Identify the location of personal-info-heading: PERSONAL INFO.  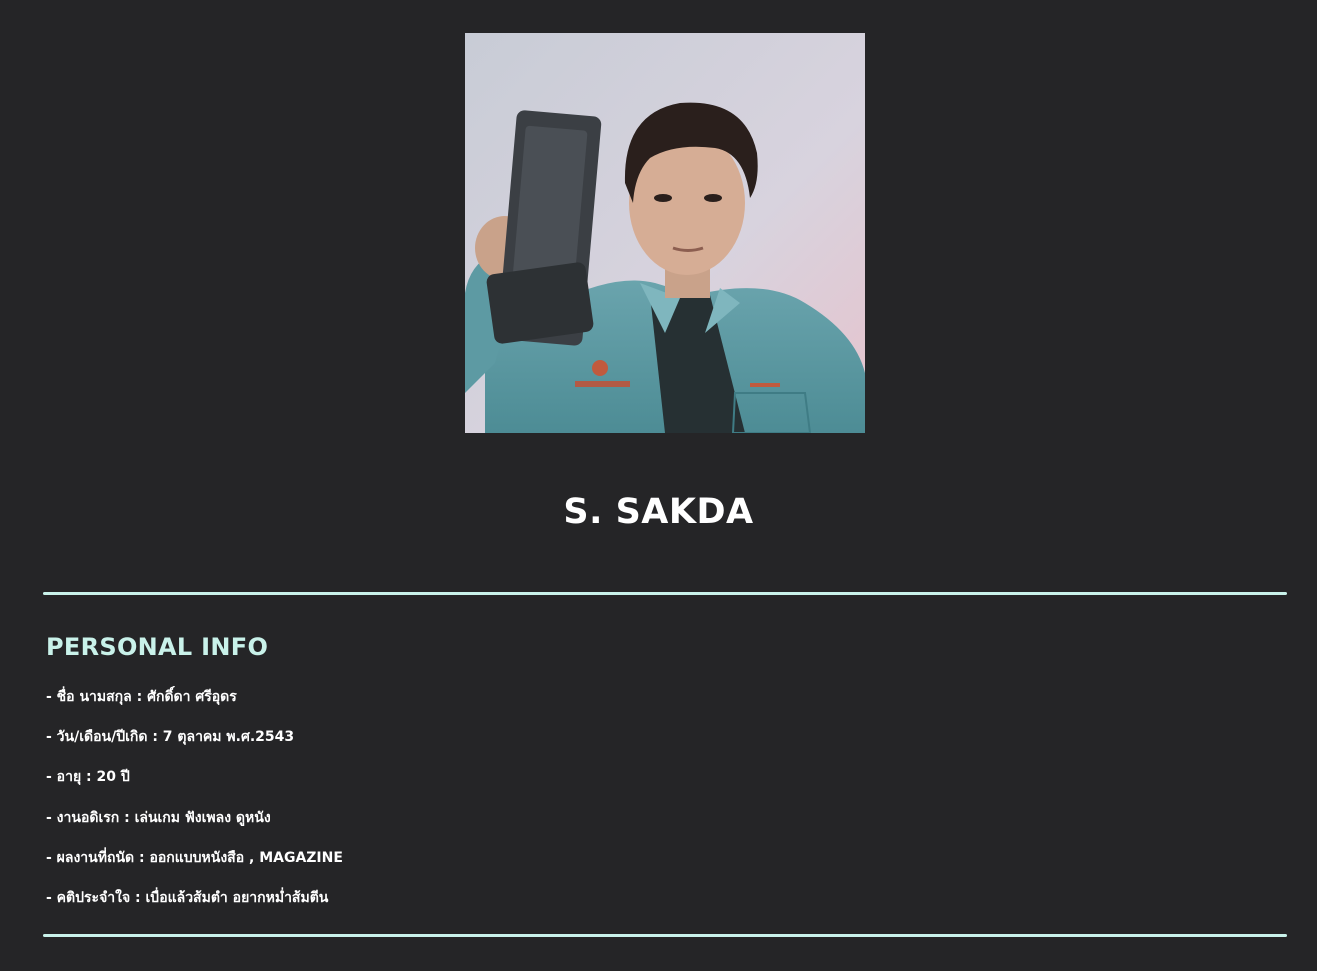
(157, 647).